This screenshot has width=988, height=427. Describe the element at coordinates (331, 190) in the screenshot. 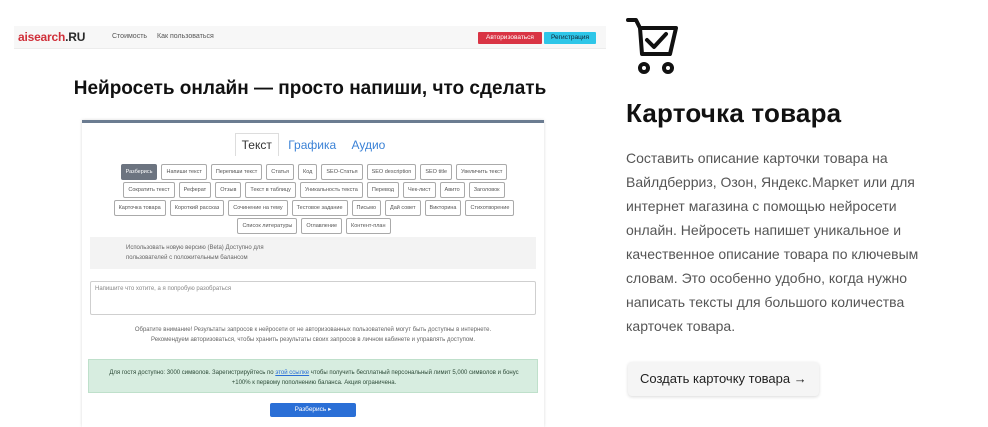

I see `preset-chip: Уникальность текста` at that location.